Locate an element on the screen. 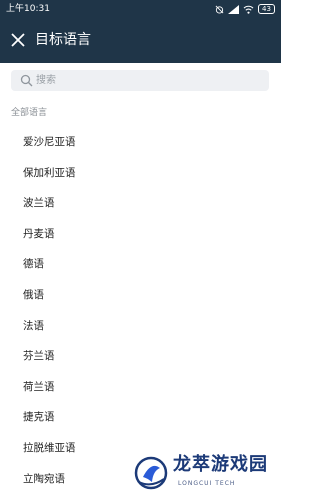  language-item: 丹麦语 is located at coordinates (140, 234).